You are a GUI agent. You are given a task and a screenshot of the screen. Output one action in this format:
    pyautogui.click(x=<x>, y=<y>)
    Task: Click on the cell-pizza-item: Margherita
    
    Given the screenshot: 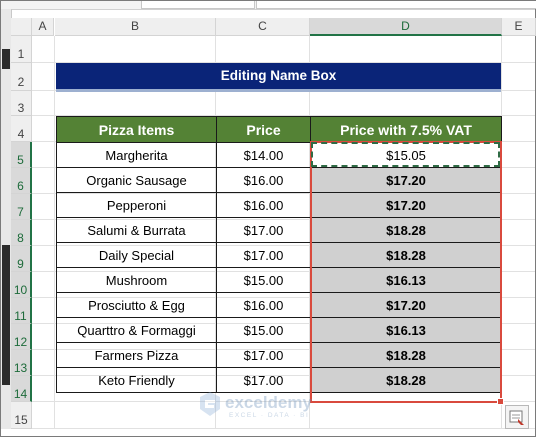 What is the action you would take?
    pyautogui.click(x=136, y=155)
    